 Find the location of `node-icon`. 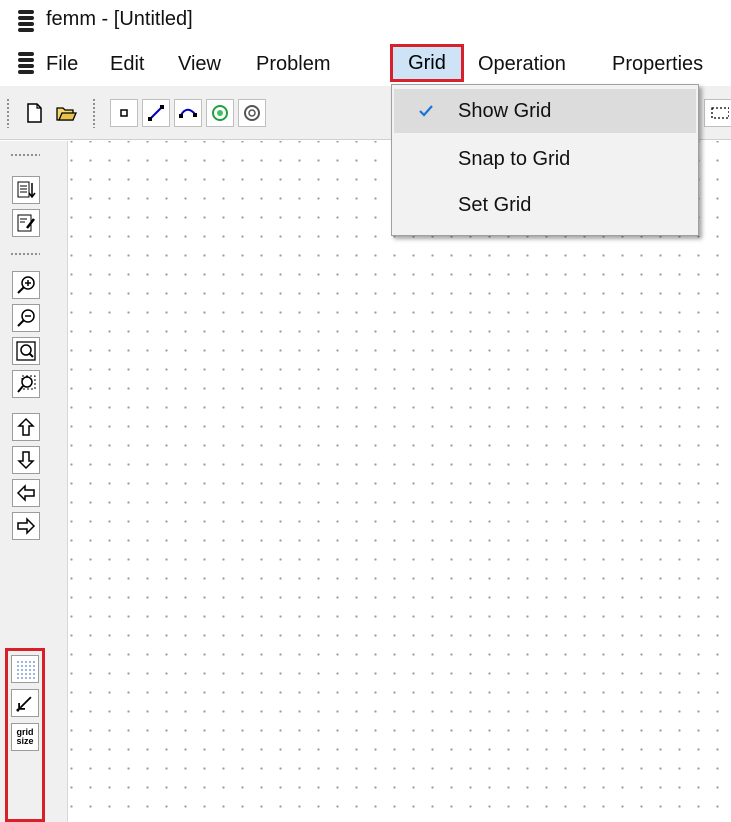

node-icon is located at coordinates (124, 113).